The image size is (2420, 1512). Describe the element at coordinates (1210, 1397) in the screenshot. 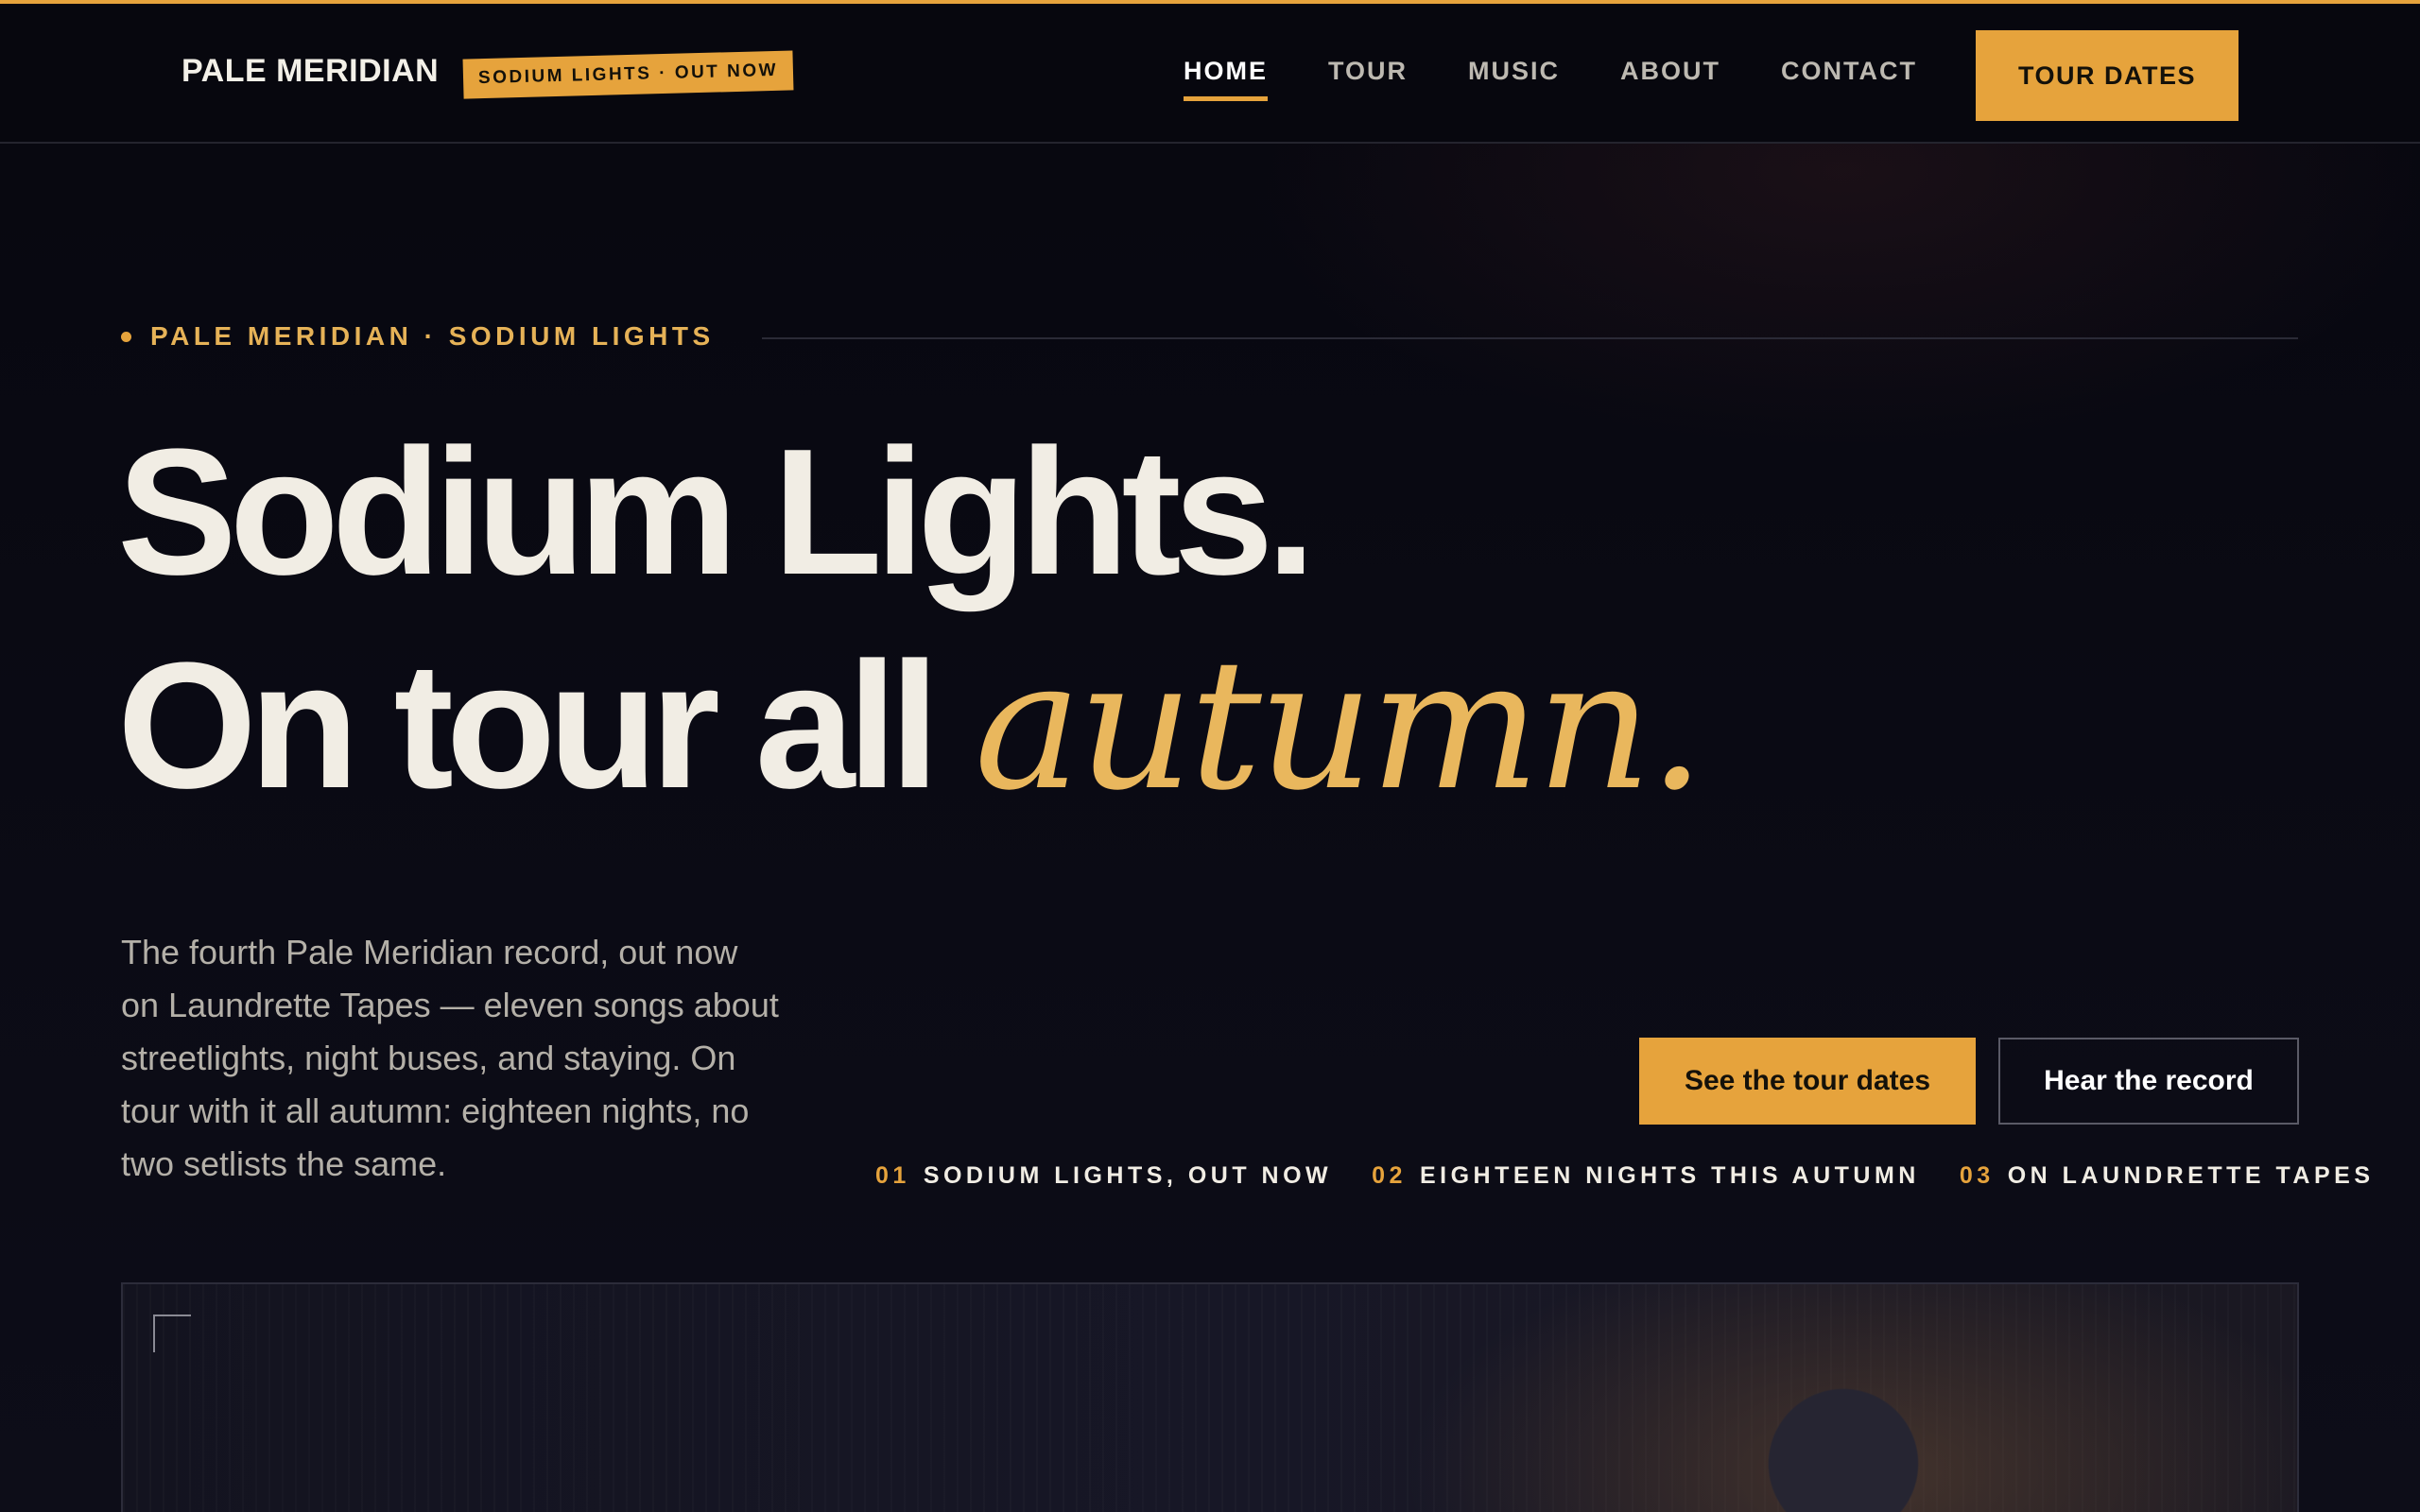

I see `hero-media-frame` at that location.